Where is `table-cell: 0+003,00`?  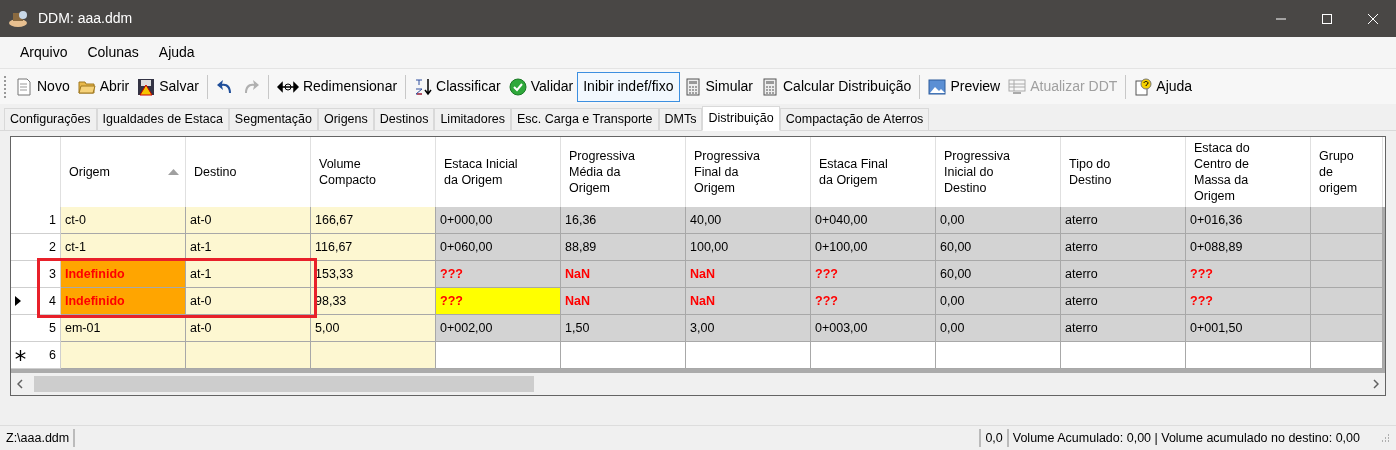
table-cell: 0+003,00 is located at coordinates (873, 328).